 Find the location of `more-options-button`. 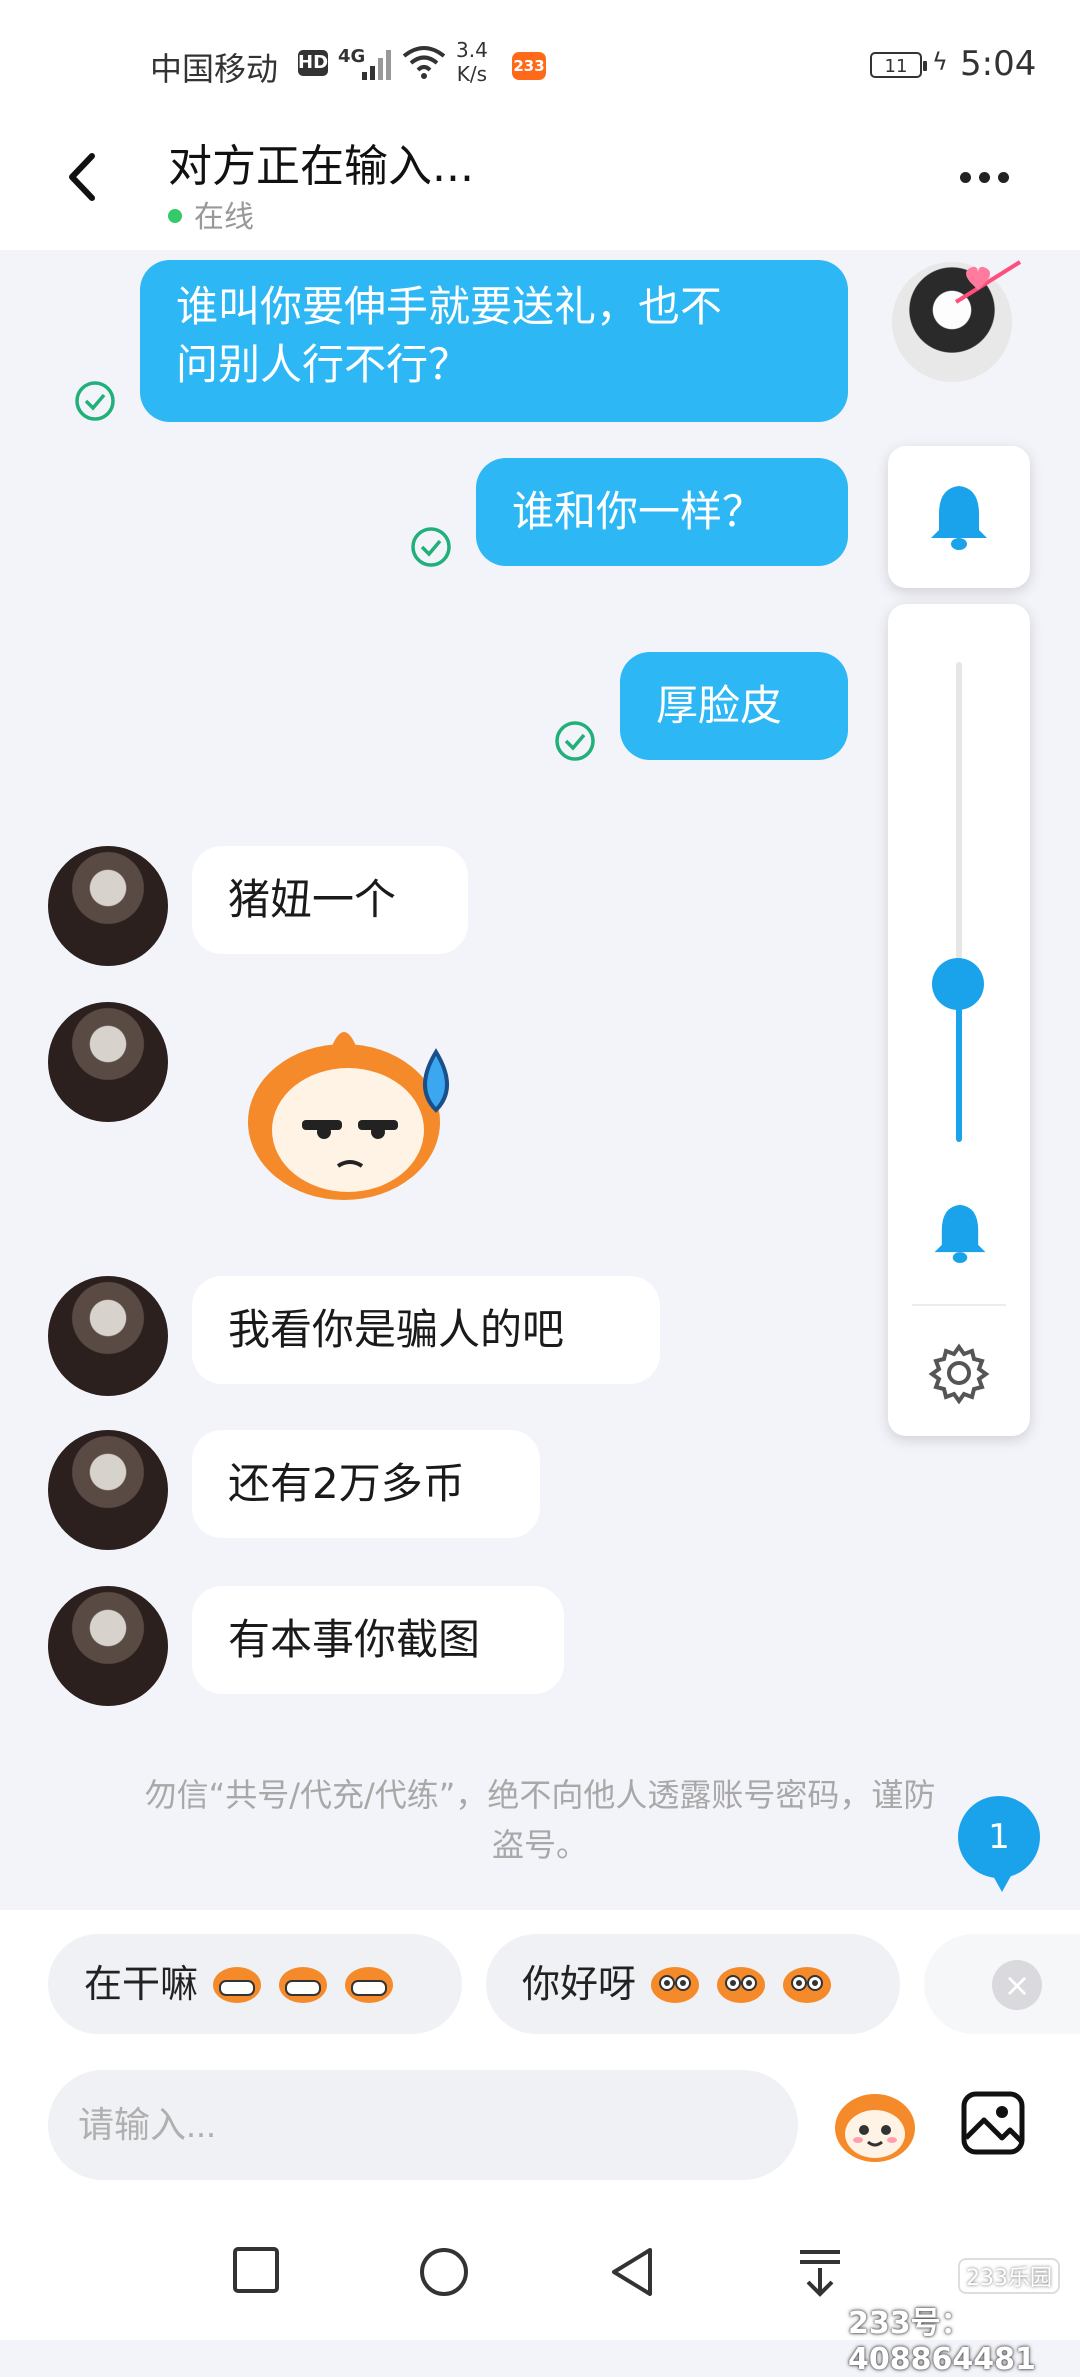

more-options-button is located at coordinates (995, 183).